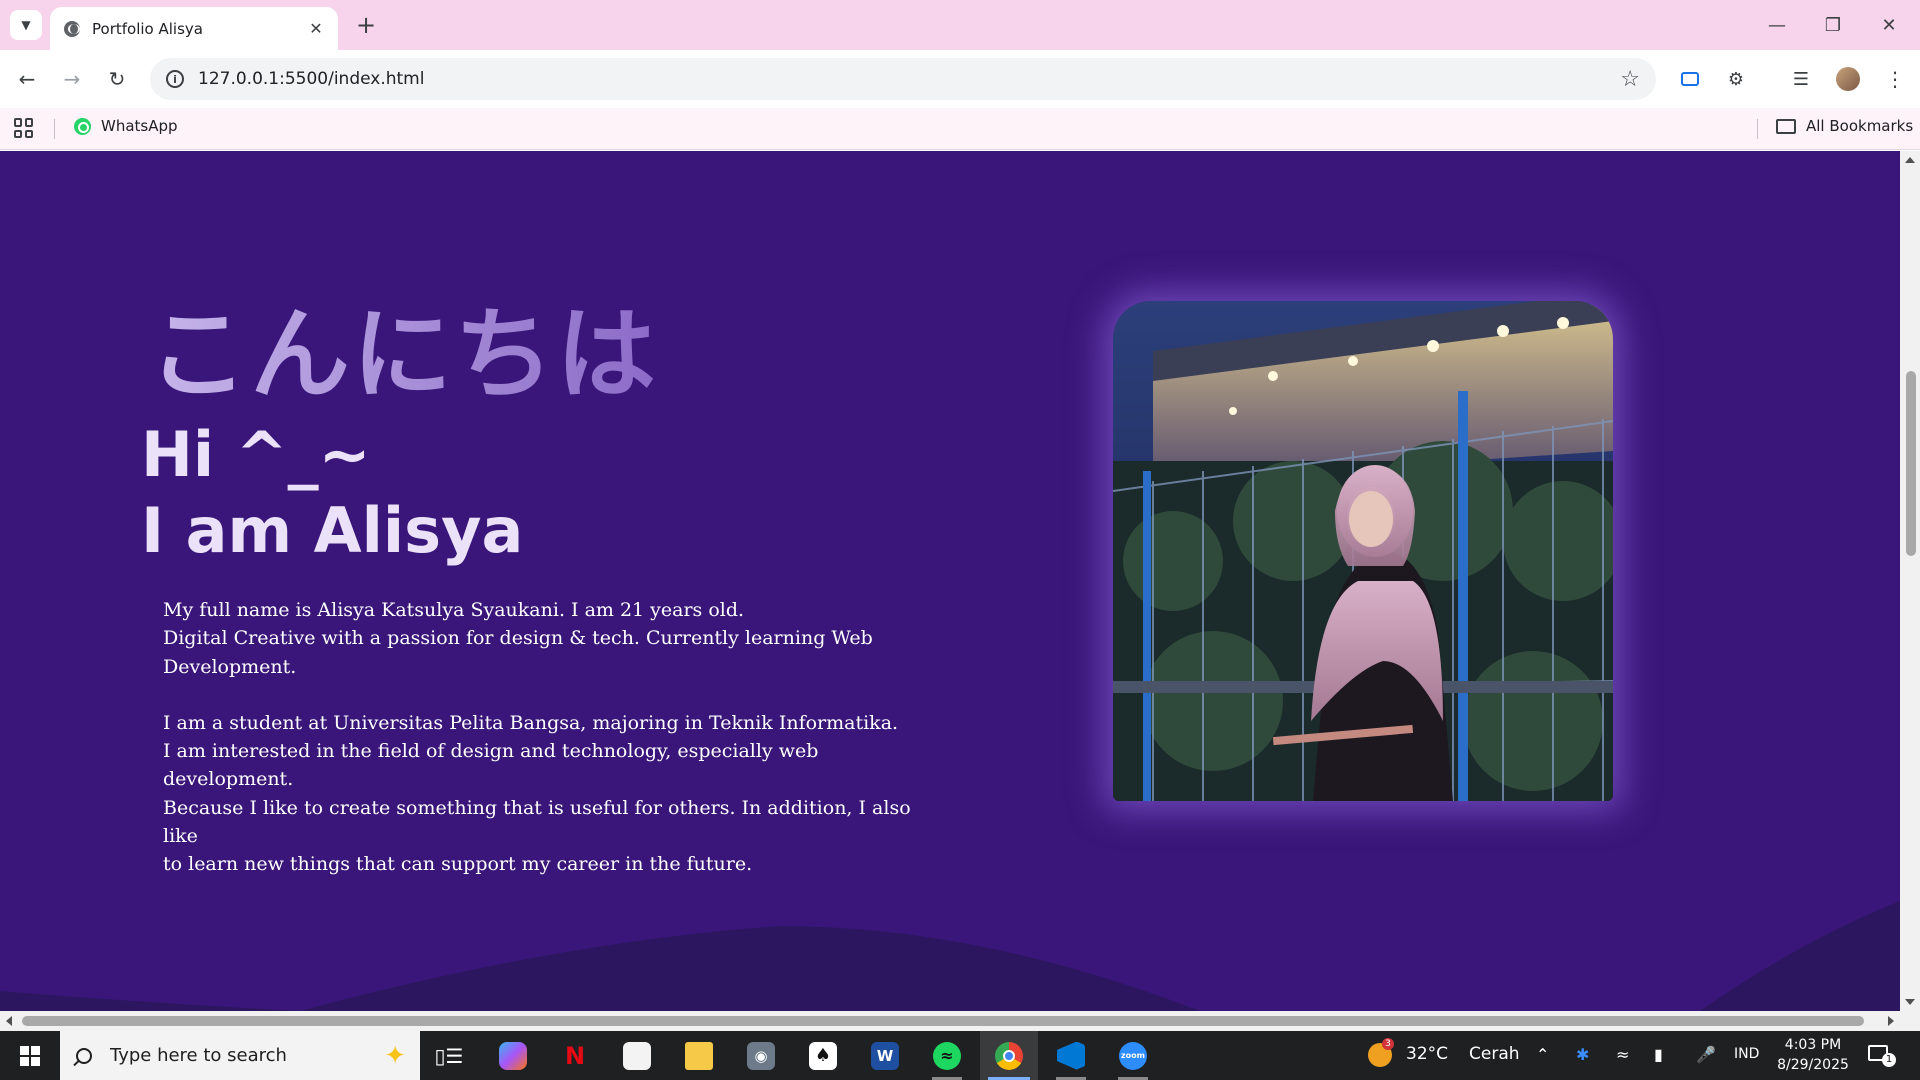 This screenshot has width=1920, height=1080. What do you see at coordinates (256, 454) in the screenshot?
I see `greeting-hi: Hi ^_~` at bounding box center [256, 454].